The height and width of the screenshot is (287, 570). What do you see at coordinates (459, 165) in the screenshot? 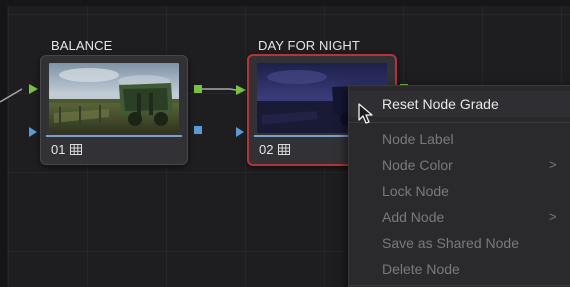
I see `menu-item-node-color: Node Color >` at bounding box center [459, 165].